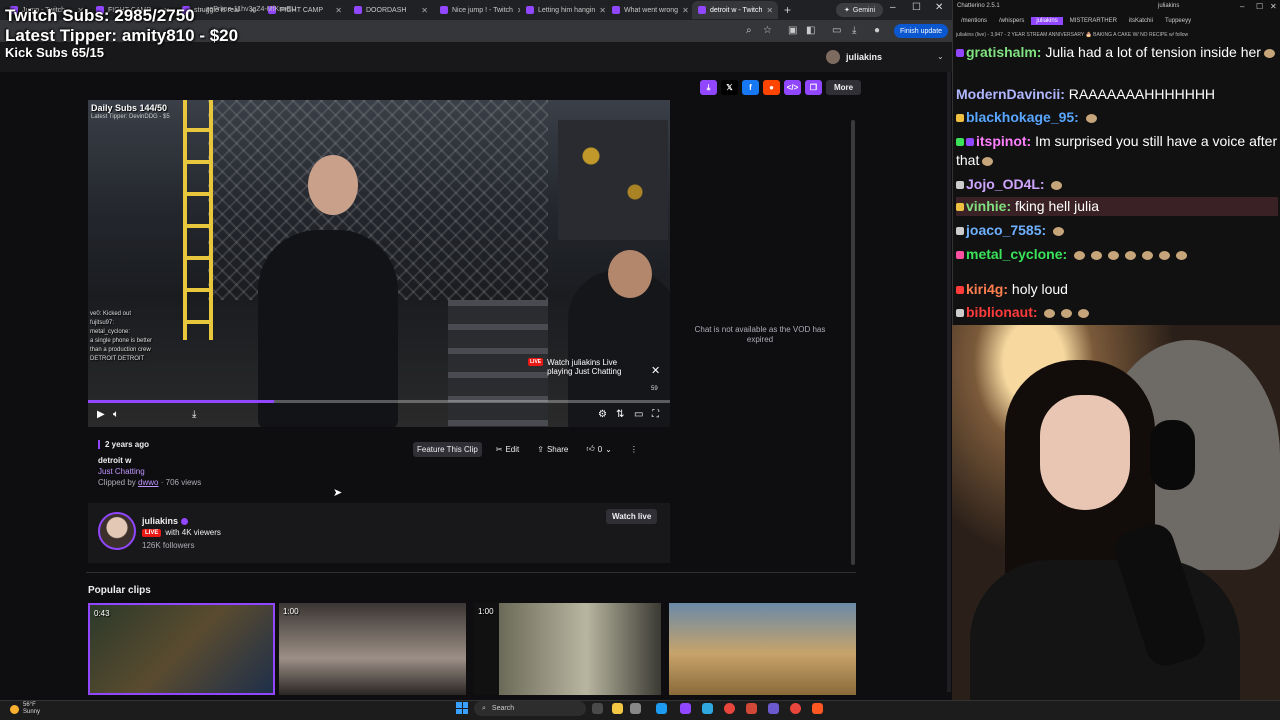 Image resolution: width=1280 pixels, height=720 pixels. Describe the element at coordinates (787, 10) in the screenshot. I see `new-tab-icon: +` at that location.